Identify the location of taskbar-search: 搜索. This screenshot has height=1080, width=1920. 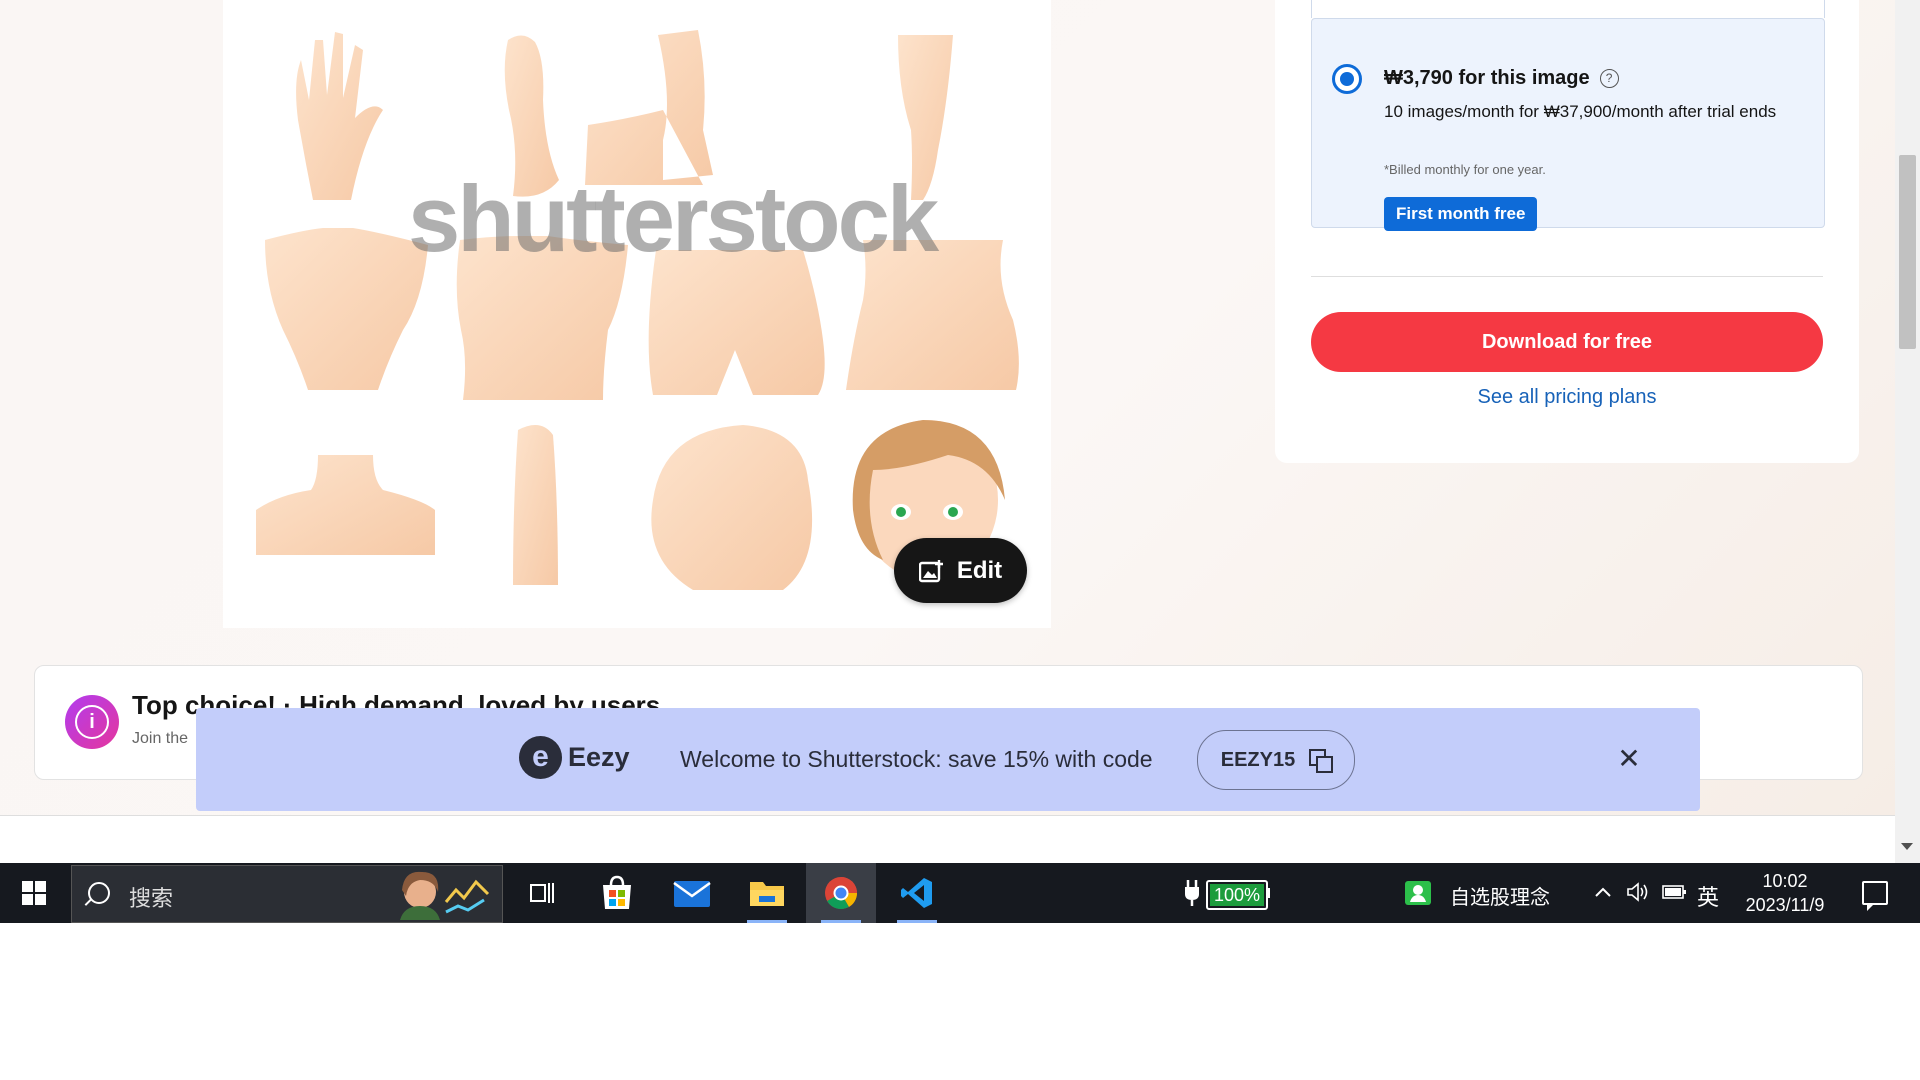
(287, 894).